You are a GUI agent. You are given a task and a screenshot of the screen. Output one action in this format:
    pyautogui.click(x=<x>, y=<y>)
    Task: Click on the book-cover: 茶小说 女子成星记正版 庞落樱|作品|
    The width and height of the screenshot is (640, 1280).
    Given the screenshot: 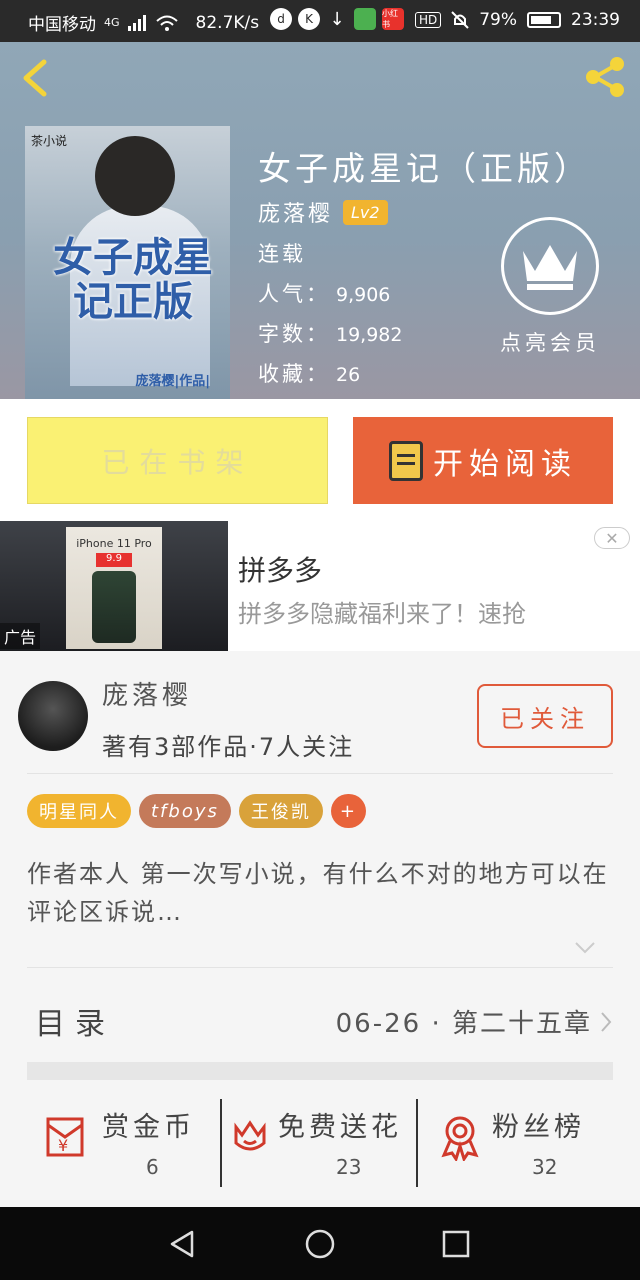 What is the action you would take?
    pyautogui.click(x=127, y=262)
    